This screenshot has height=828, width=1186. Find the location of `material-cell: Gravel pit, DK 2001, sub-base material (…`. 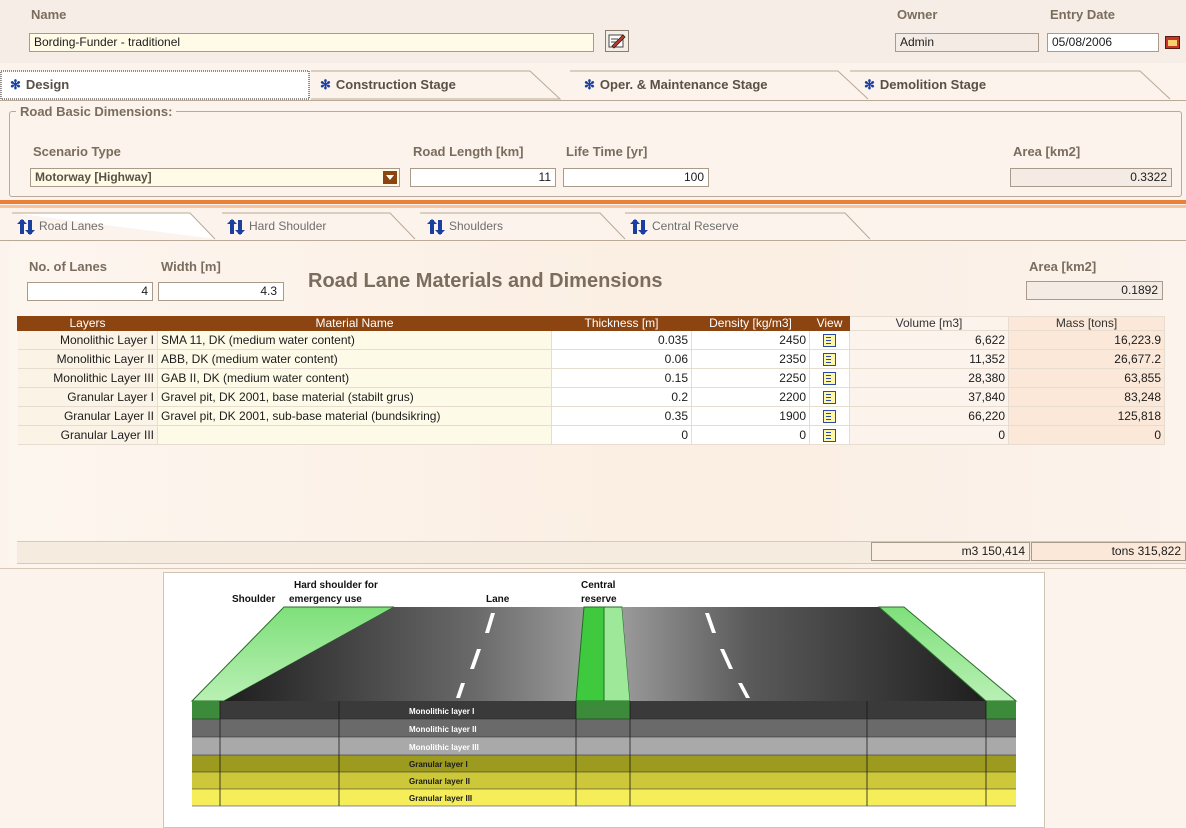

material-cell: Gravel pit, DK 2001, sub-base material (… is located at coordinates (354, 416).